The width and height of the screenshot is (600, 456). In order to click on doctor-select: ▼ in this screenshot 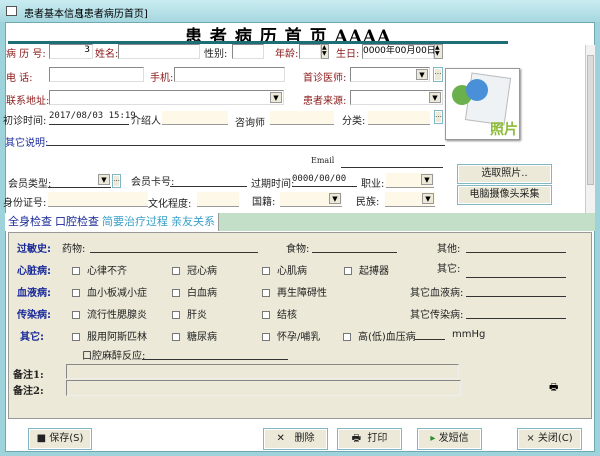, I will do `click(390, 74)`.